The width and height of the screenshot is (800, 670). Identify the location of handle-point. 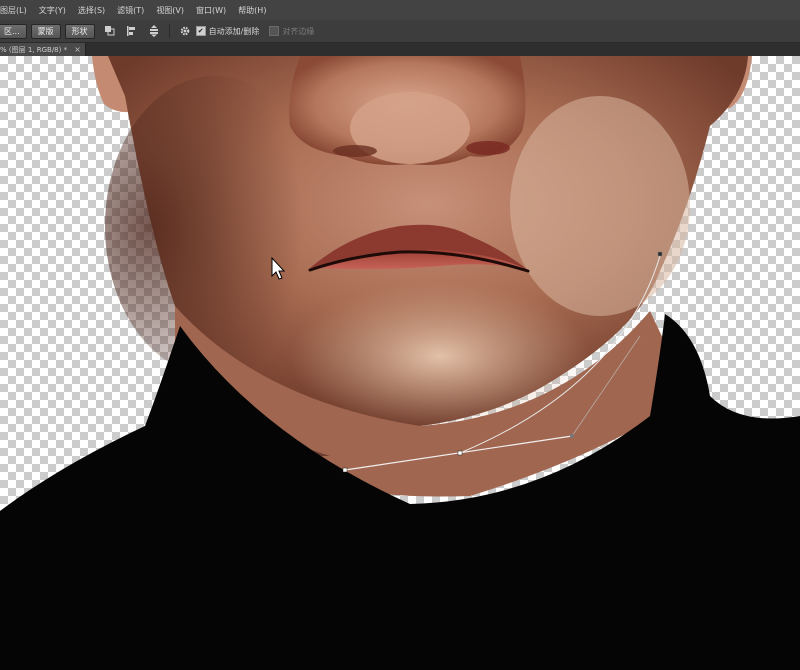
(572, 436).